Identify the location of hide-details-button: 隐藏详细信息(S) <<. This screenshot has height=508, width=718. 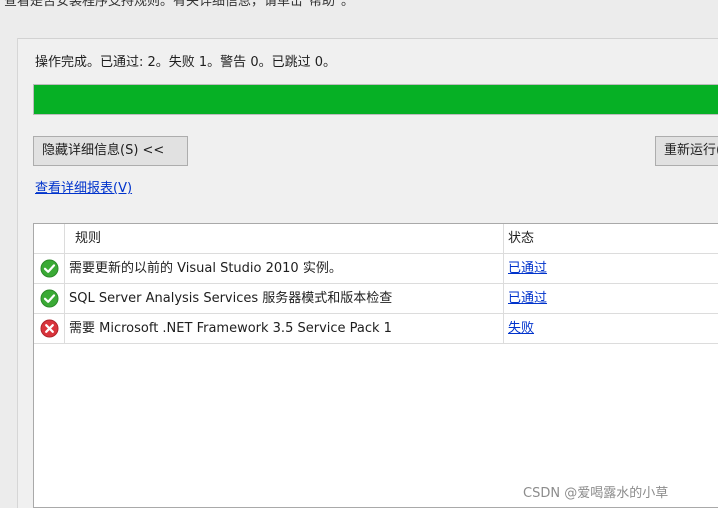
(110, 151).